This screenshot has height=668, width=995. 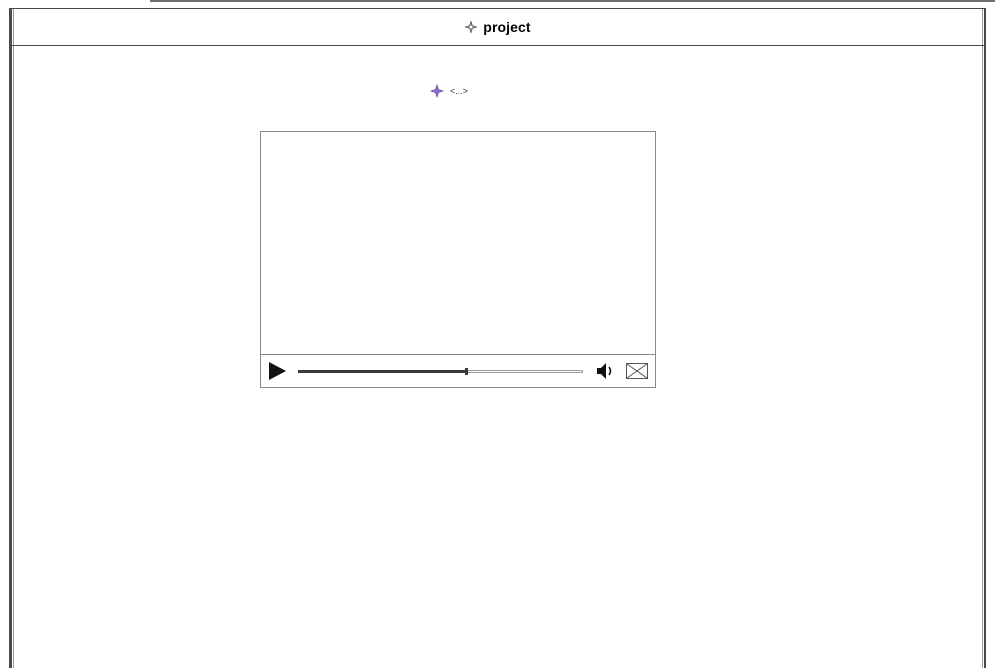 I want to click on child-element-item: <...>, so click(x=449, y=91).